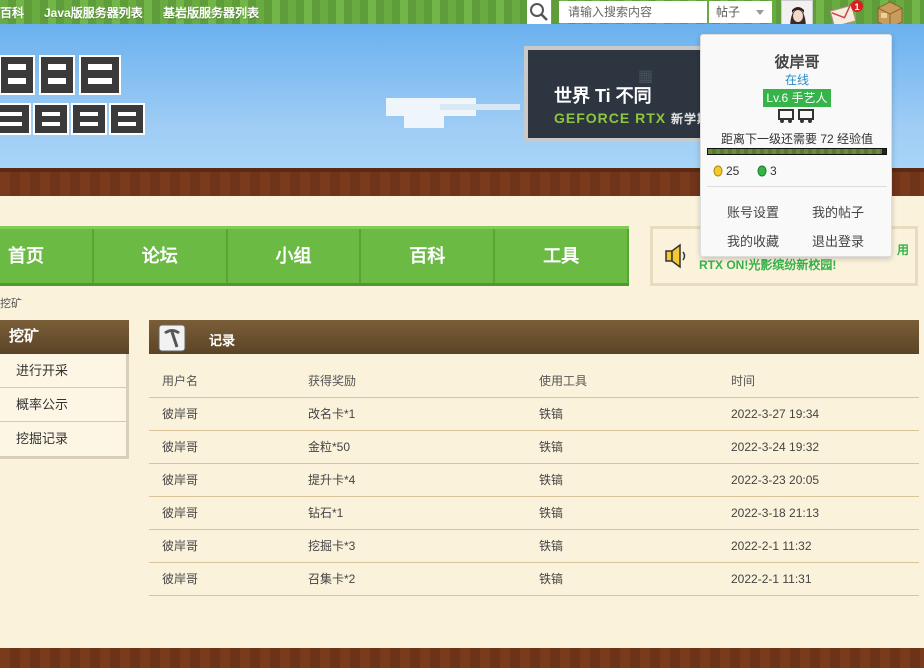  Describe the element at coordinates (423, 480) in the screenshot. I see `cell-reward: 提升卡*4` at that location.